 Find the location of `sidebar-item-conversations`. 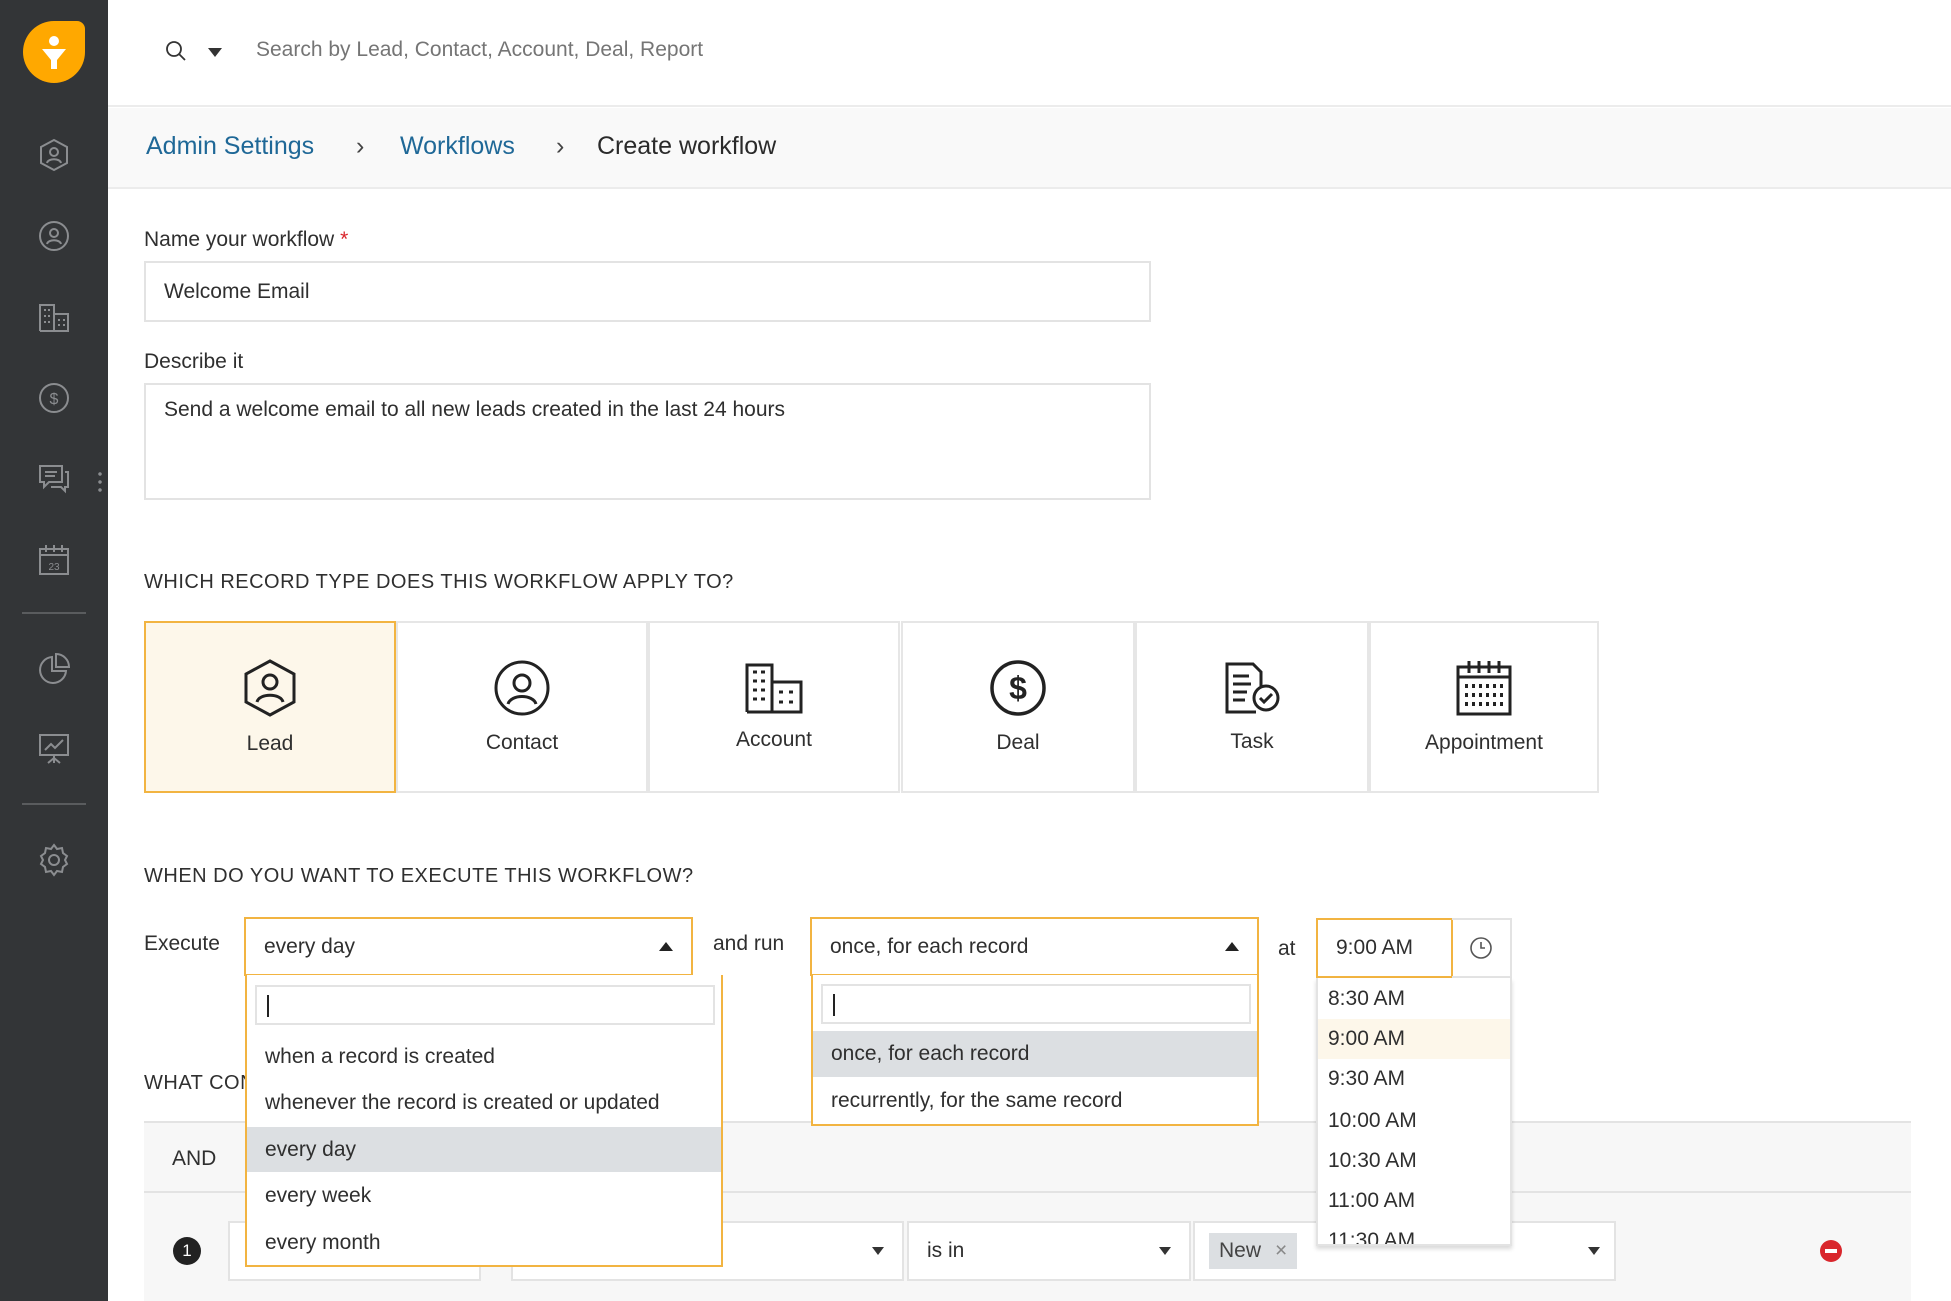

sidebar-item-conversations is located at coordinates (54, 479).